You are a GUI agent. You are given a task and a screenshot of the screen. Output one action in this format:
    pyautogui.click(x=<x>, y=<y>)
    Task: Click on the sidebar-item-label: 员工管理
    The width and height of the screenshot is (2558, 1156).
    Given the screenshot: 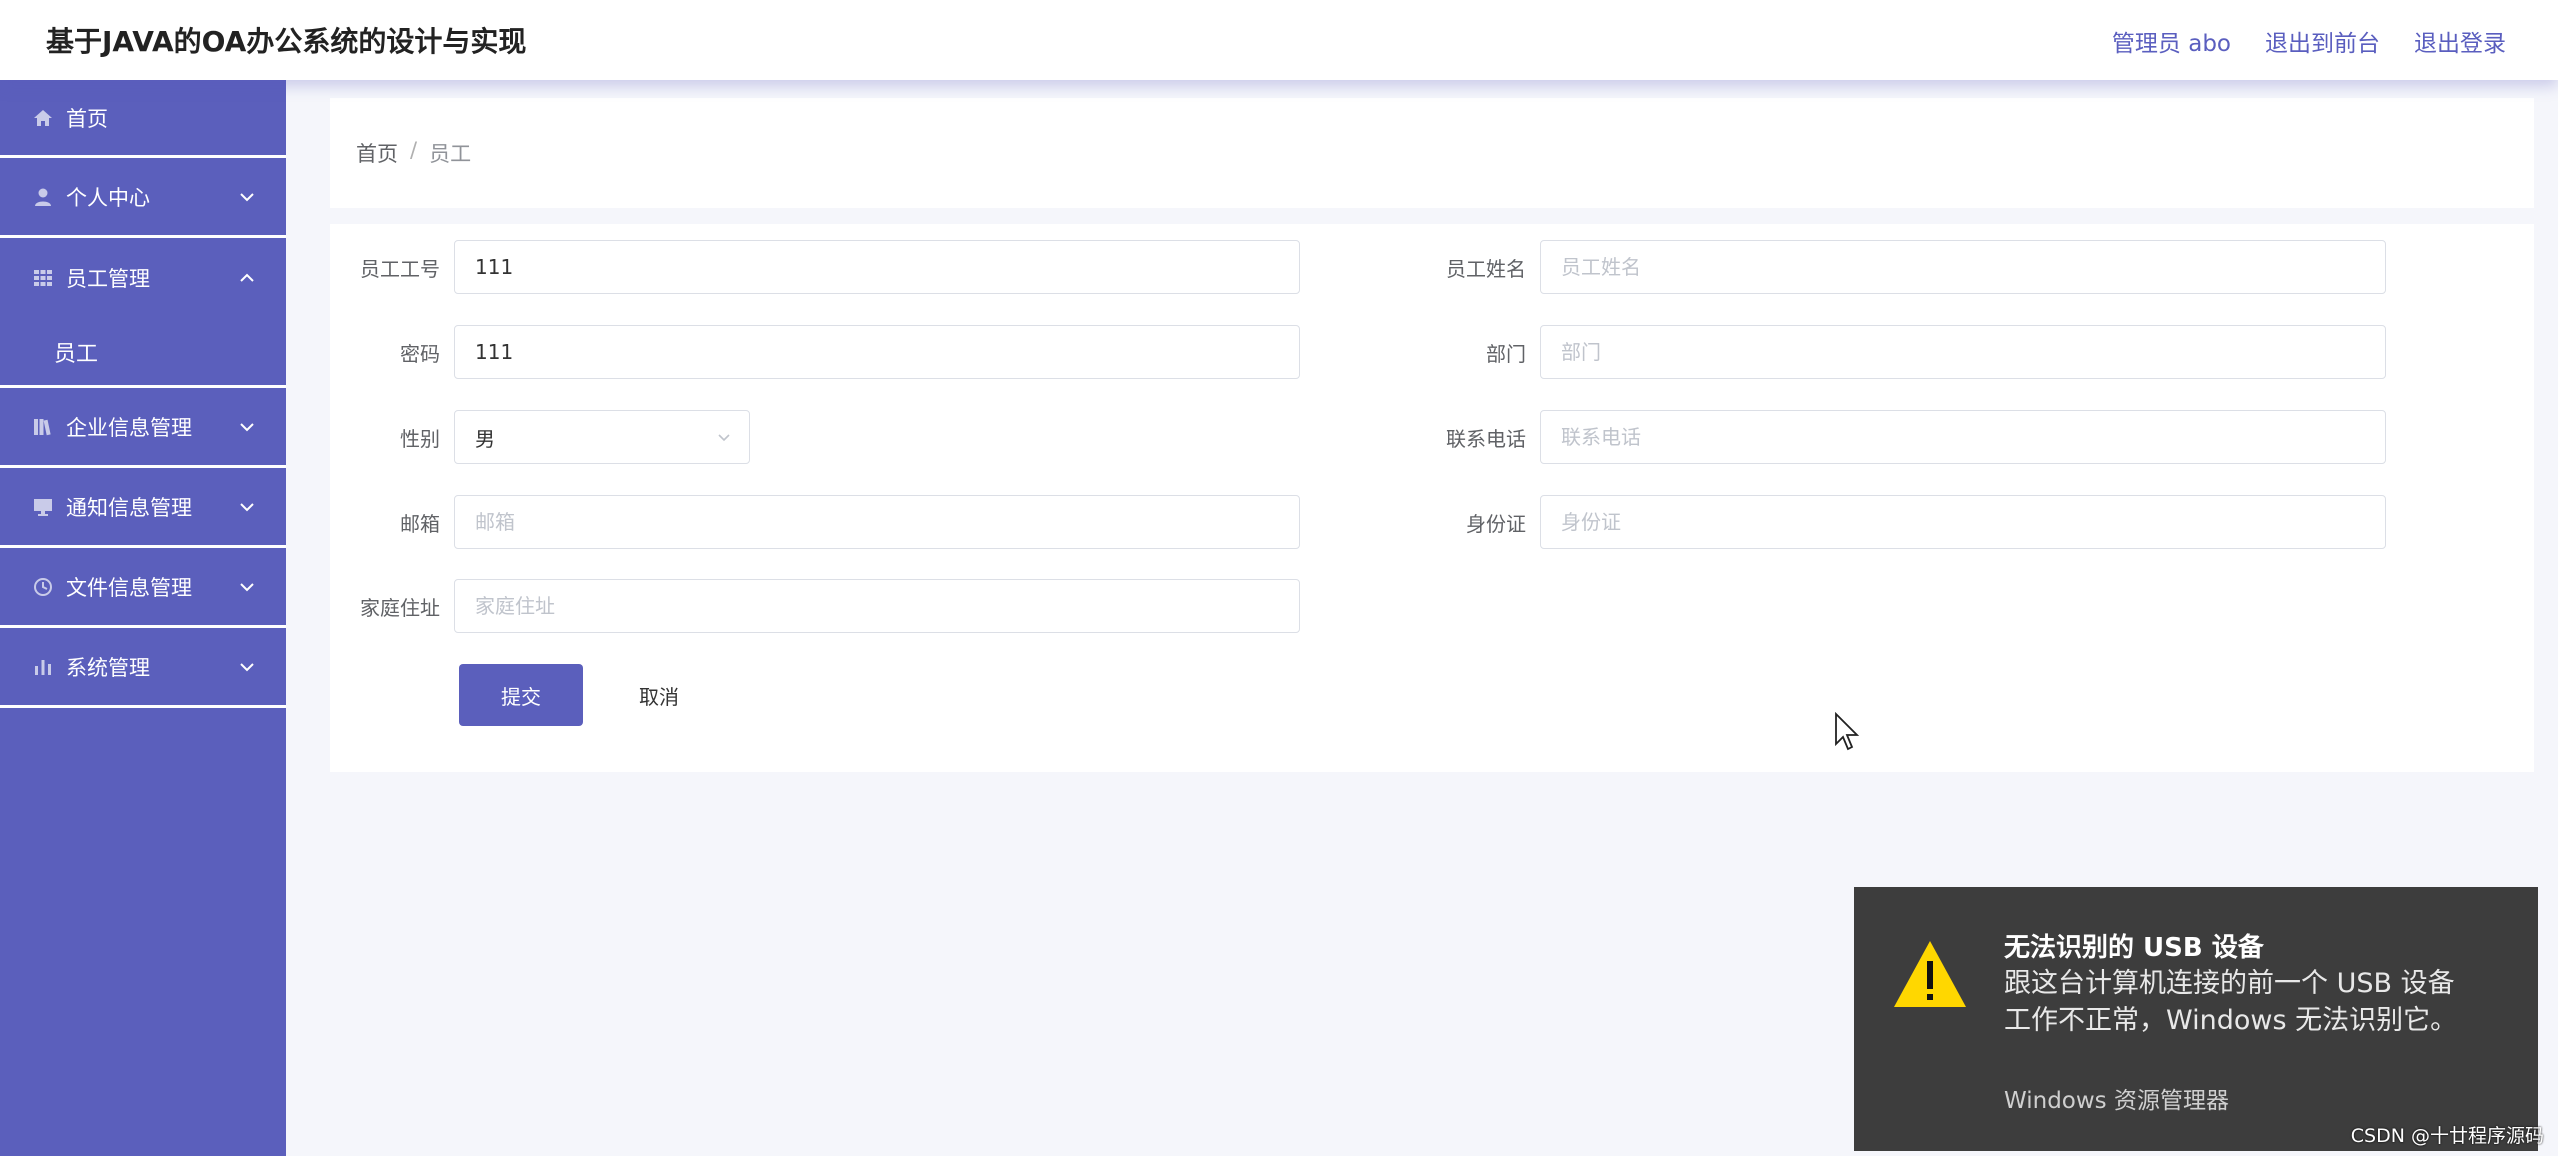 What is the action you would take?
    pyautogui.click(x=108, y=279)
    